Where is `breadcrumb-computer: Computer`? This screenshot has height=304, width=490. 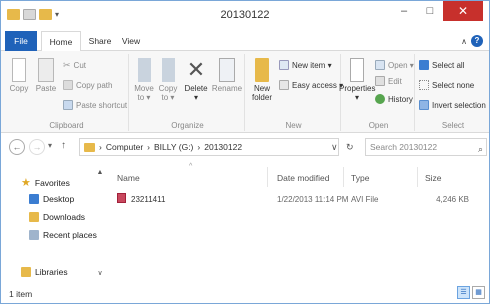 breadcrumb-computer: Computer is located at coordinates (124, 147).